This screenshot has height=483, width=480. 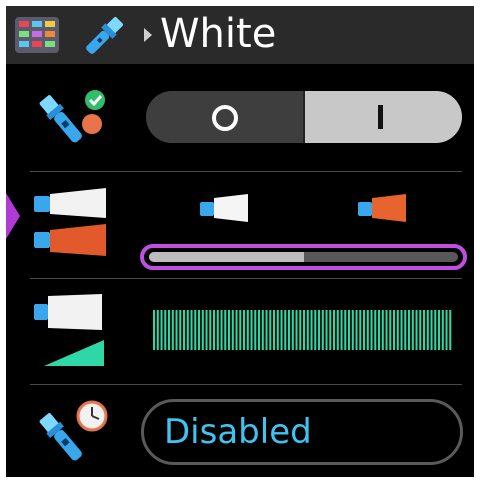 What do you see at coordinates (73, 430) in the screenshot?
I see `flashlight-timer-icon` at bounding box center [73, 430].